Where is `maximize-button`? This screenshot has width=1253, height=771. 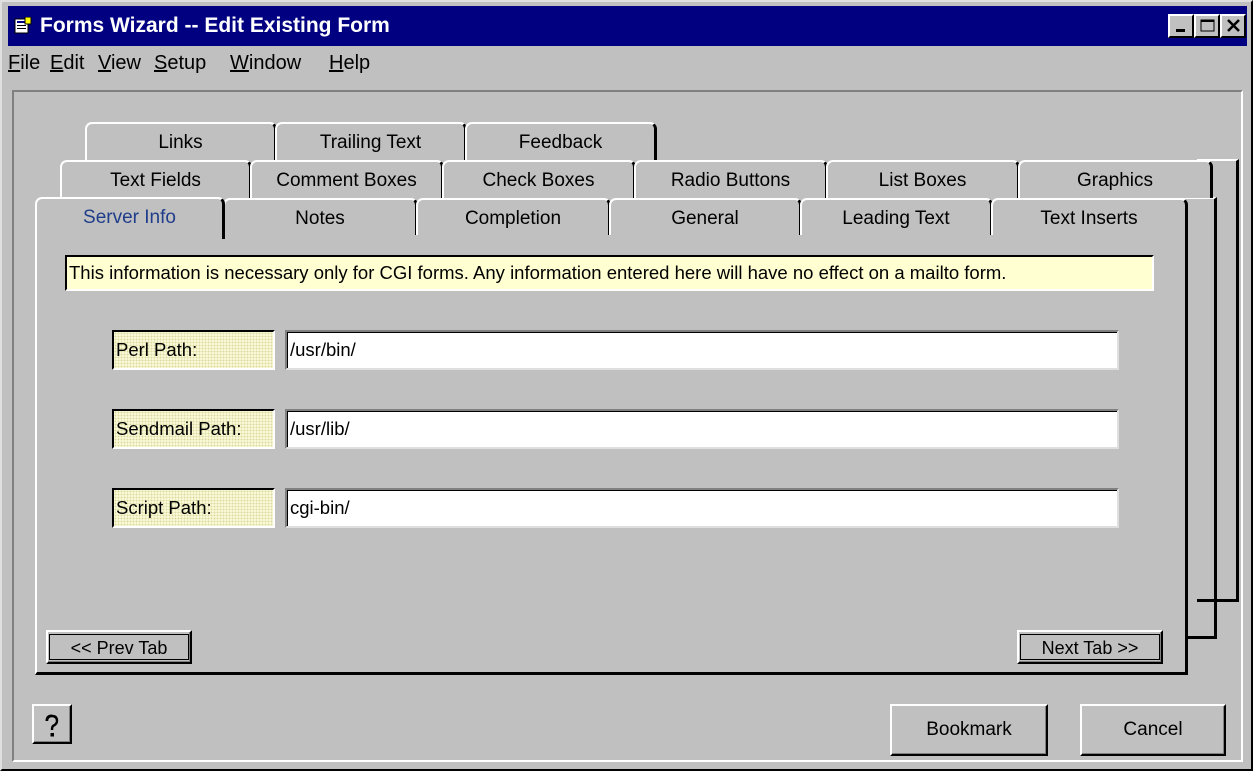 maximize-button is located at coordinates (1207, 26).